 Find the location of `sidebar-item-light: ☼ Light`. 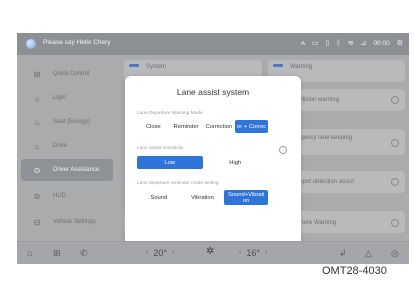

sidebar-item-light: ☼ Light is located at coordinates (67, 98).